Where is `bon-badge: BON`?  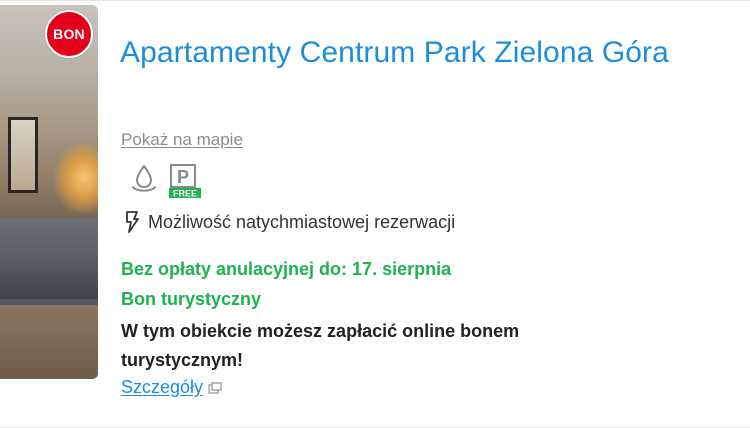 bon-badge: BON is located at coordinates (69, 34).